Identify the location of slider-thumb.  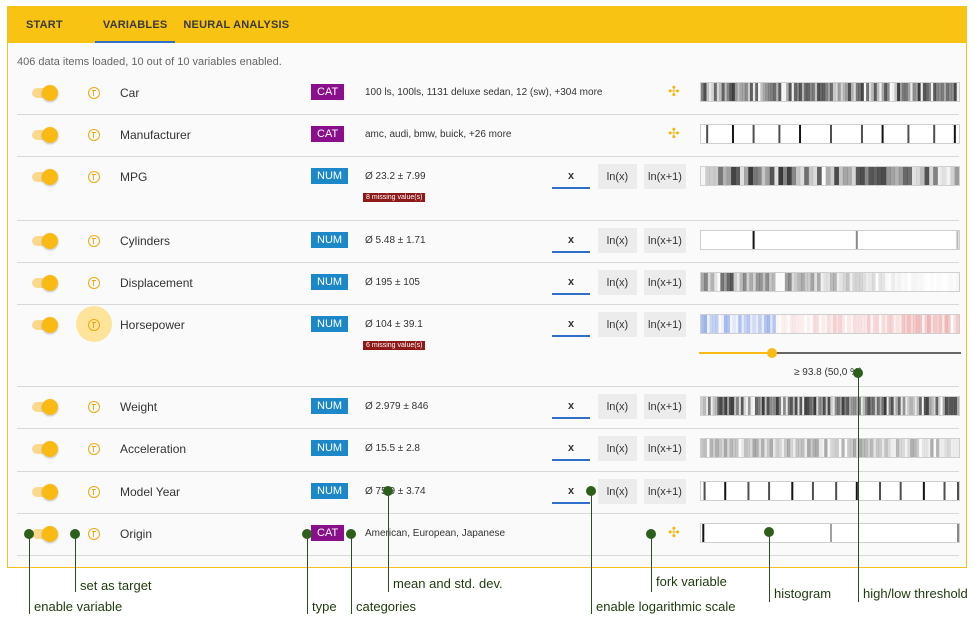
(772, 353).